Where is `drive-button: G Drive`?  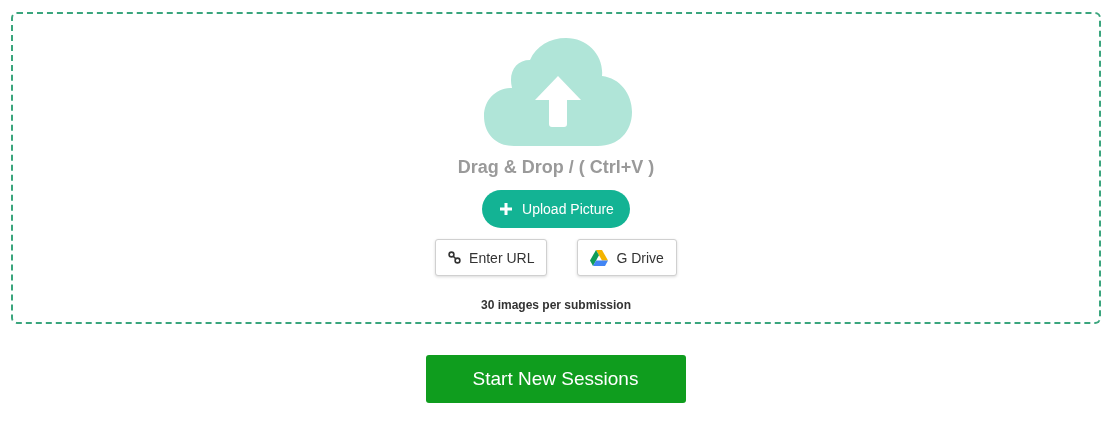 drive-button: G Drive is located at coordinates (627, 257).